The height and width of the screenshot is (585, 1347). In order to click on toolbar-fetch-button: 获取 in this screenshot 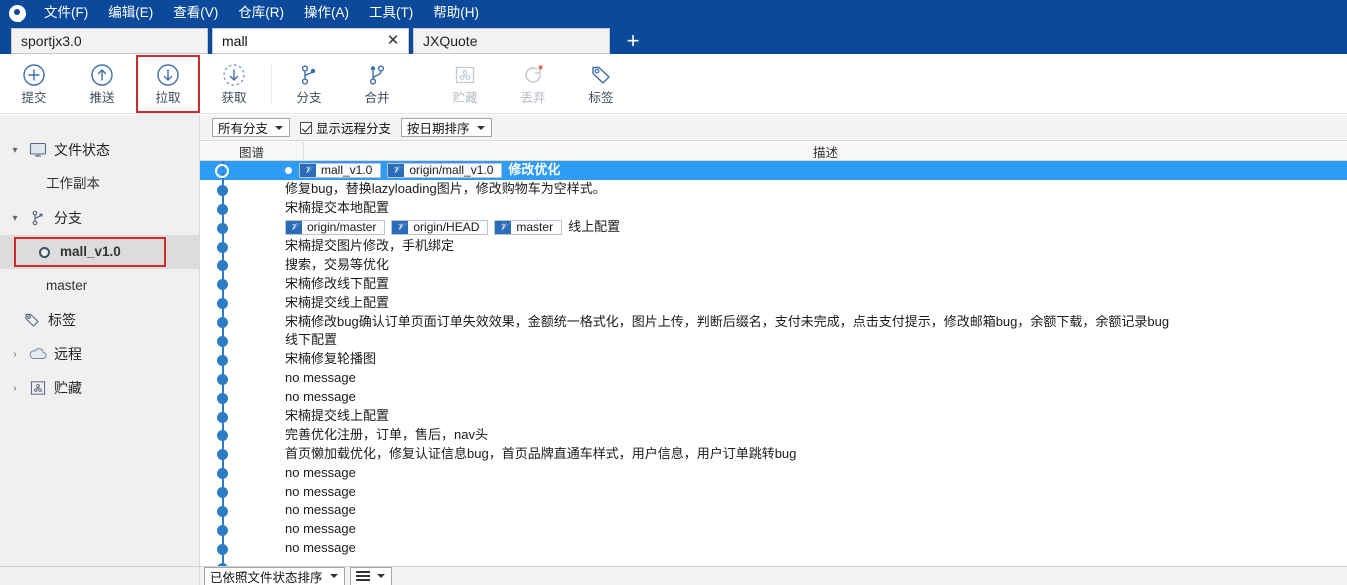, I will do `click(234, 84)`.